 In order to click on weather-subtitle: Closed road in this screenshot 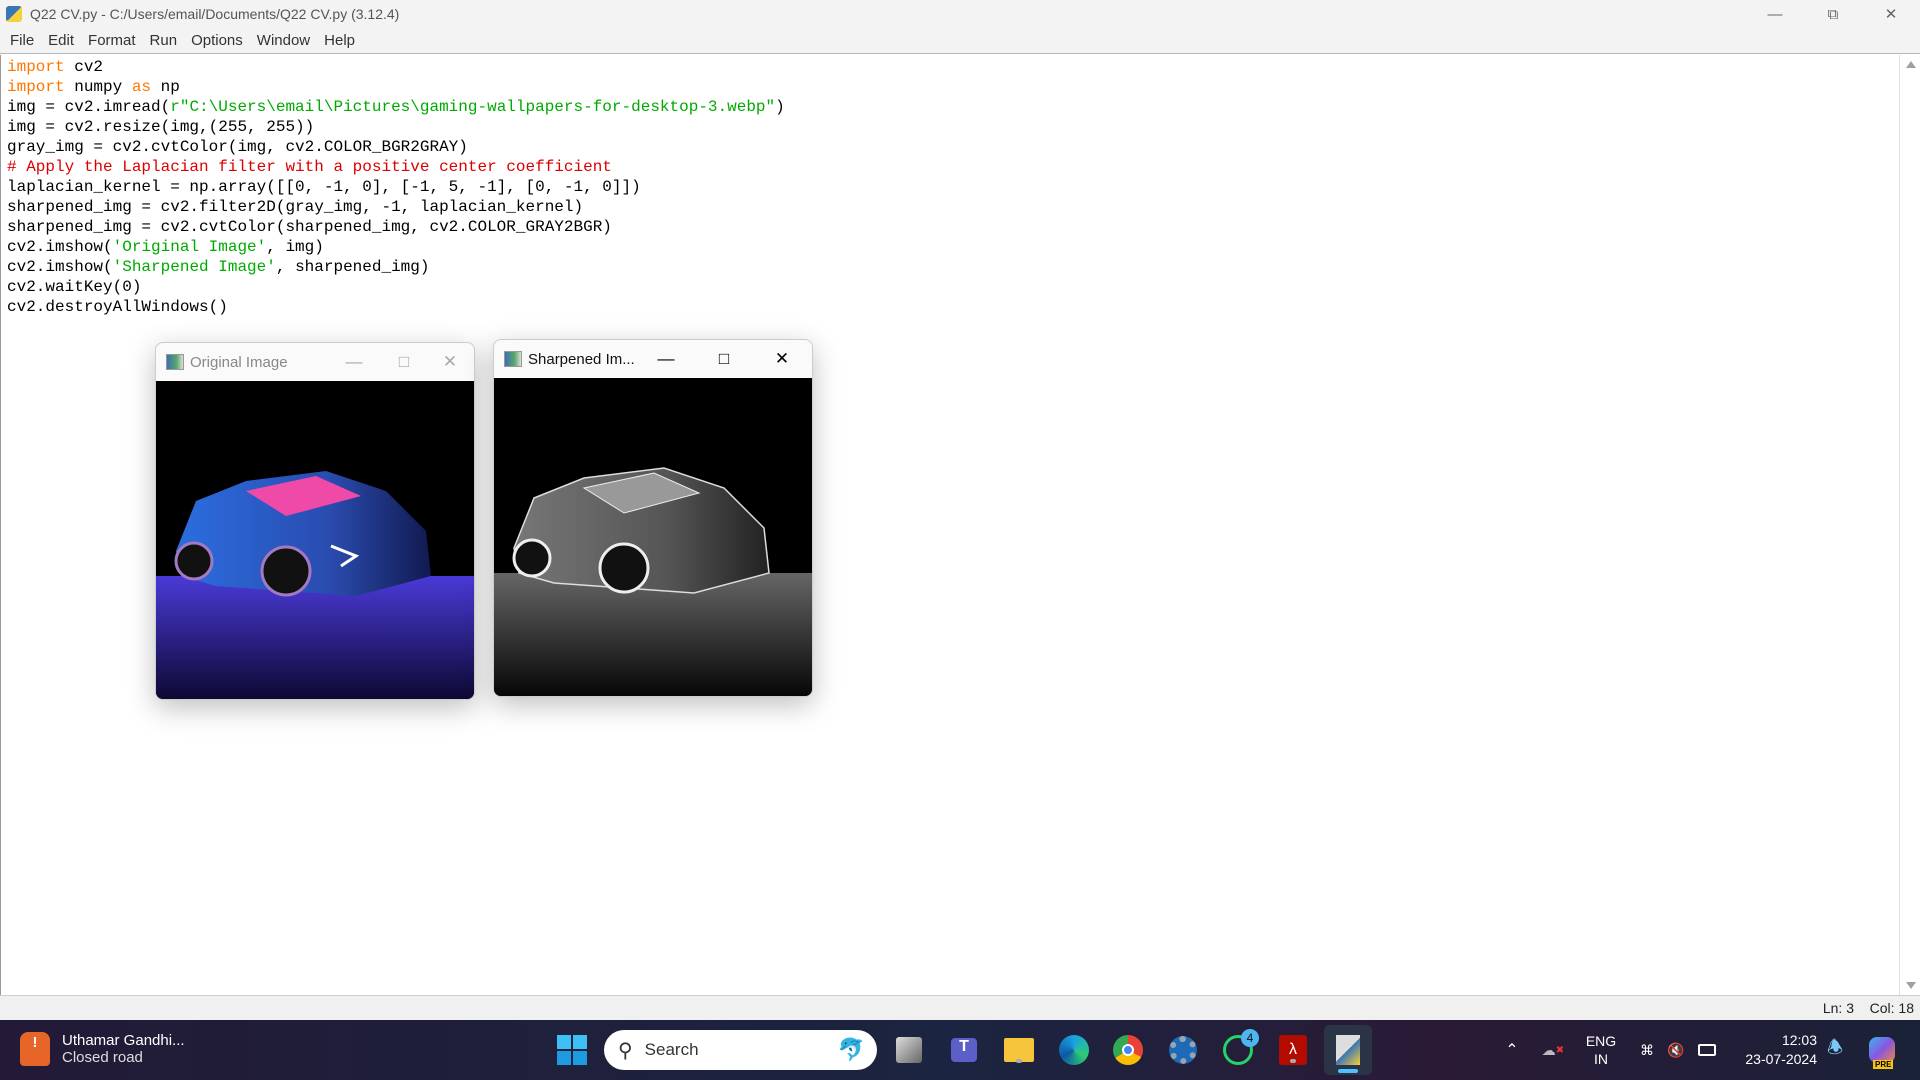, I will do `click(102, 1057)`.